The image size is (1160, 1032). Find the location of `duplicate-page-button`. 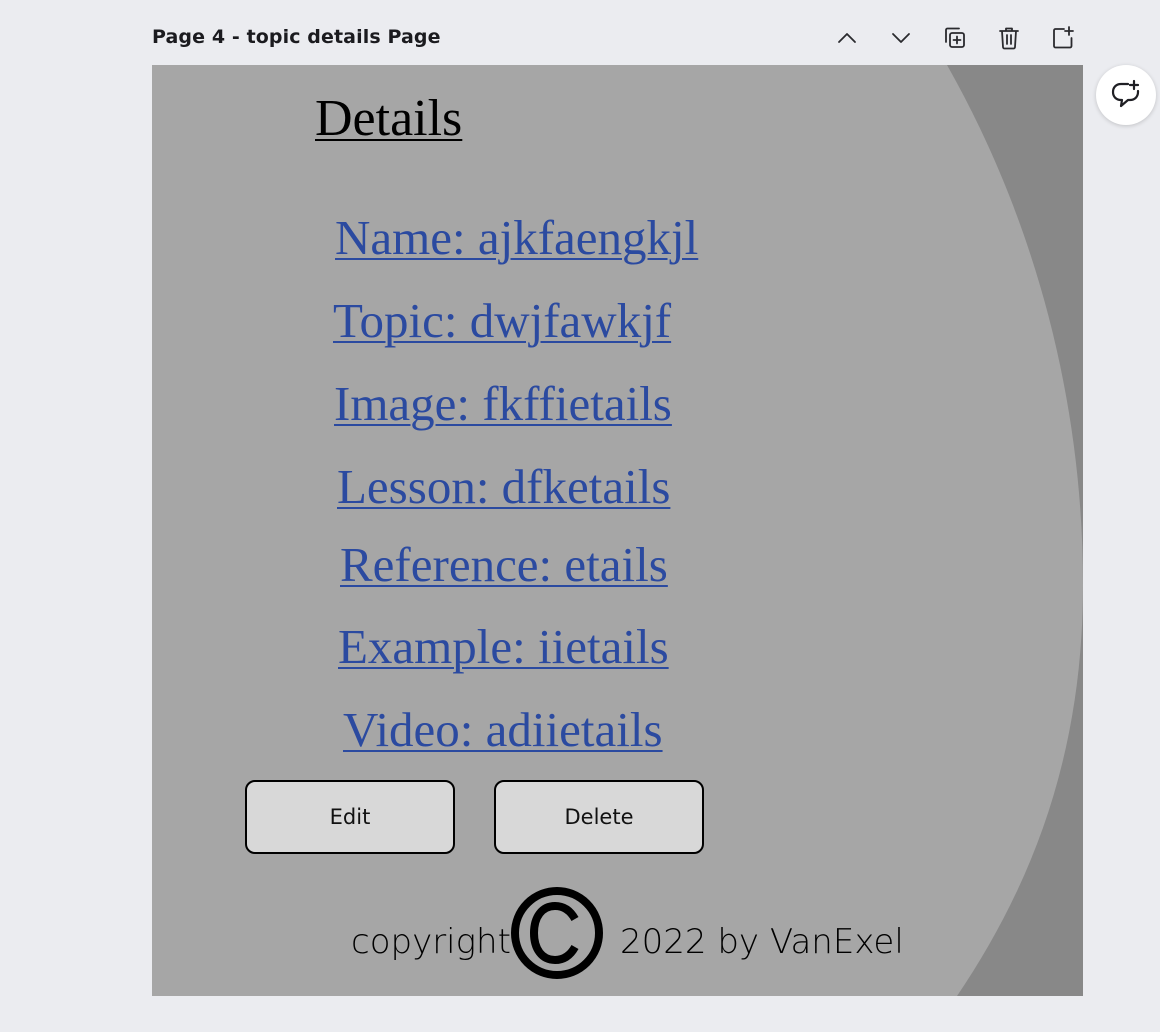

duplicate-page-button is located at coordinates (955, 38).